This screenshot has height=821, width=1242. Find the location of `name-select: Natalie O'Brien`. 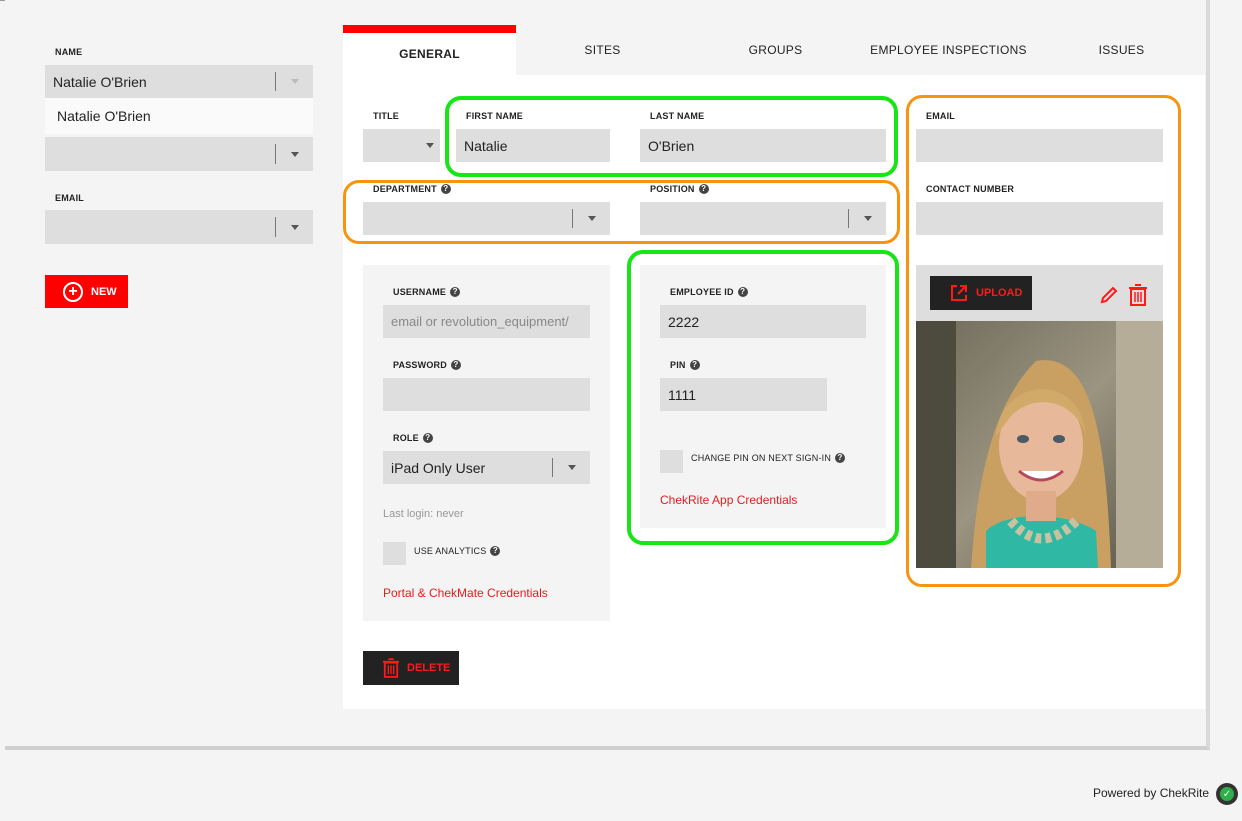

name-select: Natalie O'Brien is located at coordinates (179, 81).